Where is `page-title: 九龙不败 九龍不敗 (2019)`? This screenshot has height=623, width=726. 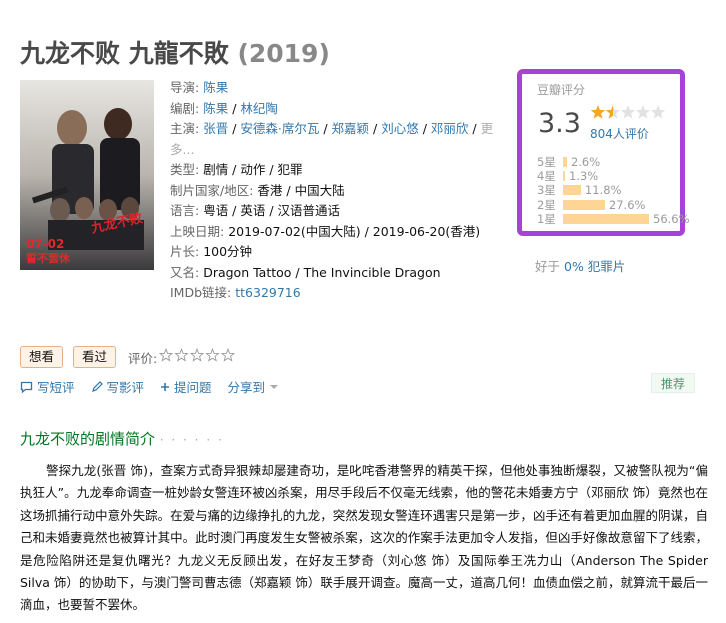
page-title: 九龙不败 九龍不敗 (2019) is located at coordinates (175, 52).